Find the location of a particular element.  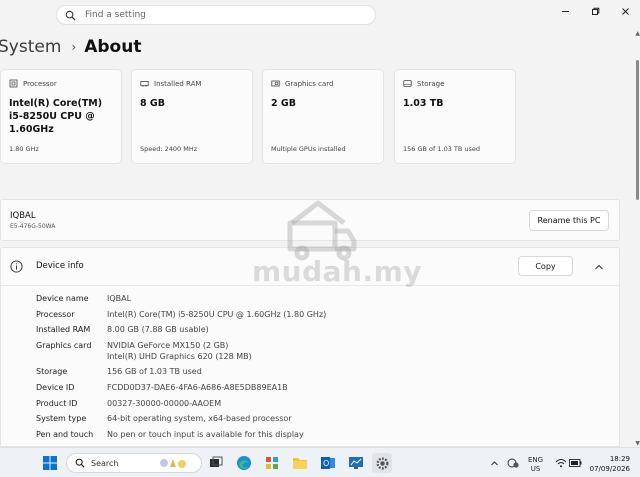

taskbar-search: Search is located at coordinates (134, 463).